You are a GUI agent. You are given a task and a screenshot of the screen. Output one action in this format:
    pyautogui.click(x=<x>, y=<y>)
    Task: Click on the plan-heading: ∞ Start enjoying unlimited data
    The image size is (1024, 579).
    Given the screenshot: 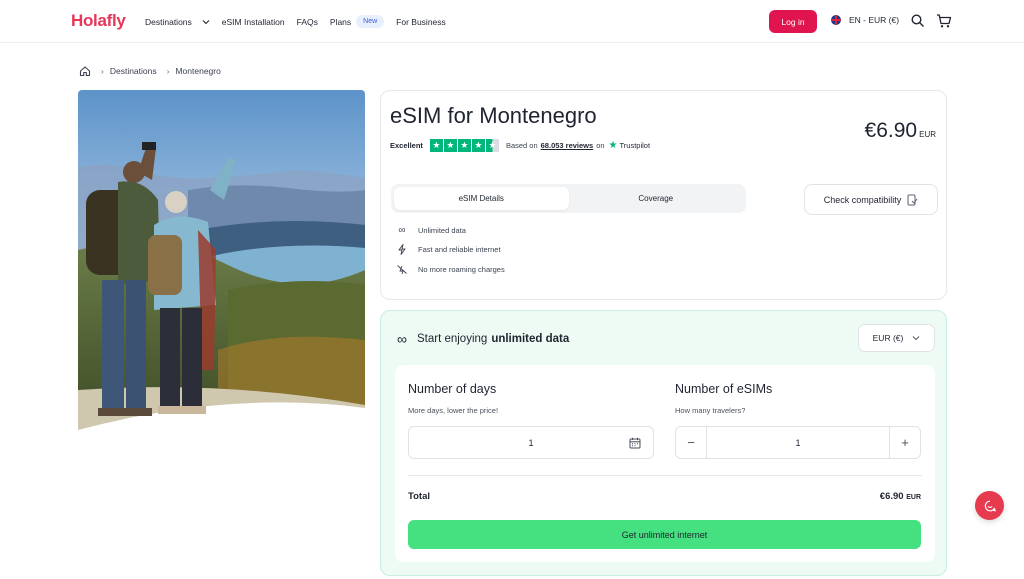 What is the action you would take?
    pyautogui.click(x=483, y=339)
    